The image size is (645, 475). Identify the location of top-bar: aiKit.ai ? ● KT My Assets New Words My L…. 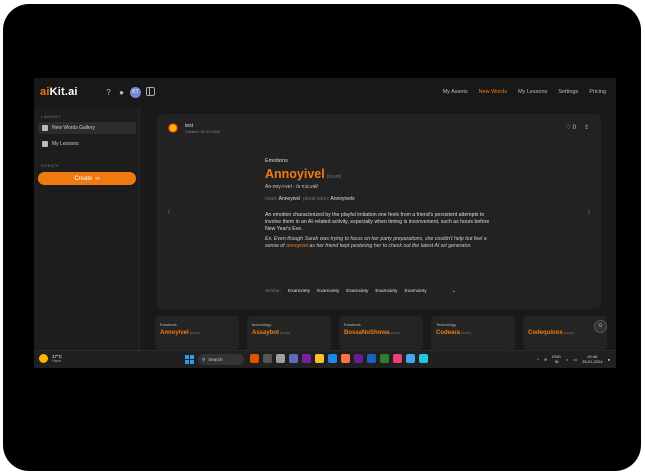
(325, 93).